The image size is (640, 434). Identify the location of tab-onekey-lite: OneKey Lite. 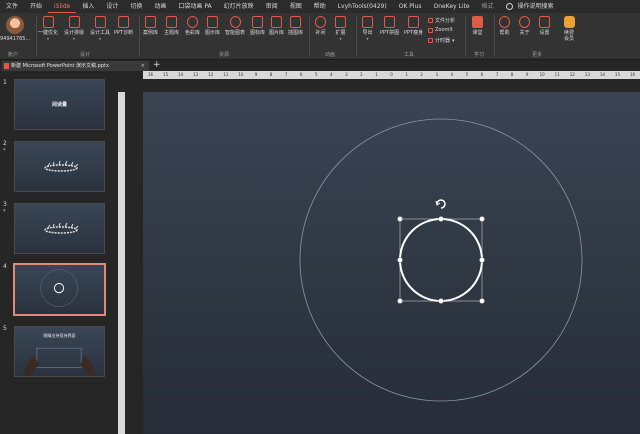
(451, 6).